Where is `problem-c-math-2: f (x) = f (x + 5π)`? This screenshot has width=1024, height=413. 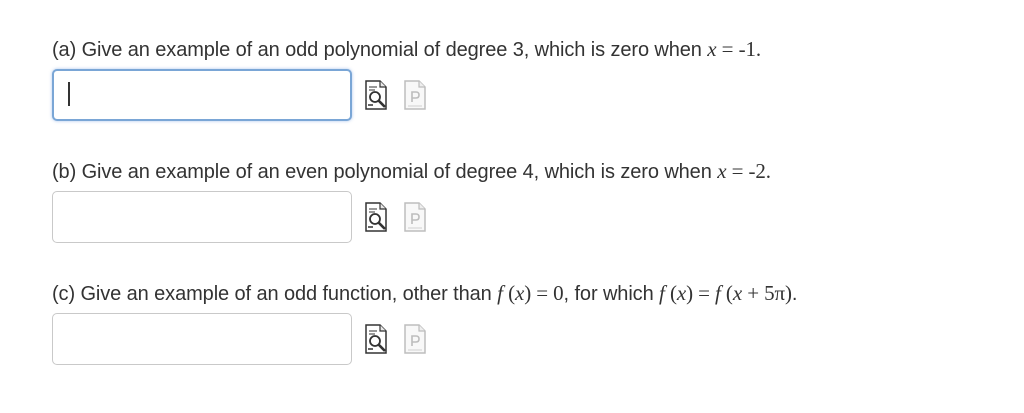 problem-c-math-2: f (x) = f (x + 5π) is located at coordinates (725, 293).